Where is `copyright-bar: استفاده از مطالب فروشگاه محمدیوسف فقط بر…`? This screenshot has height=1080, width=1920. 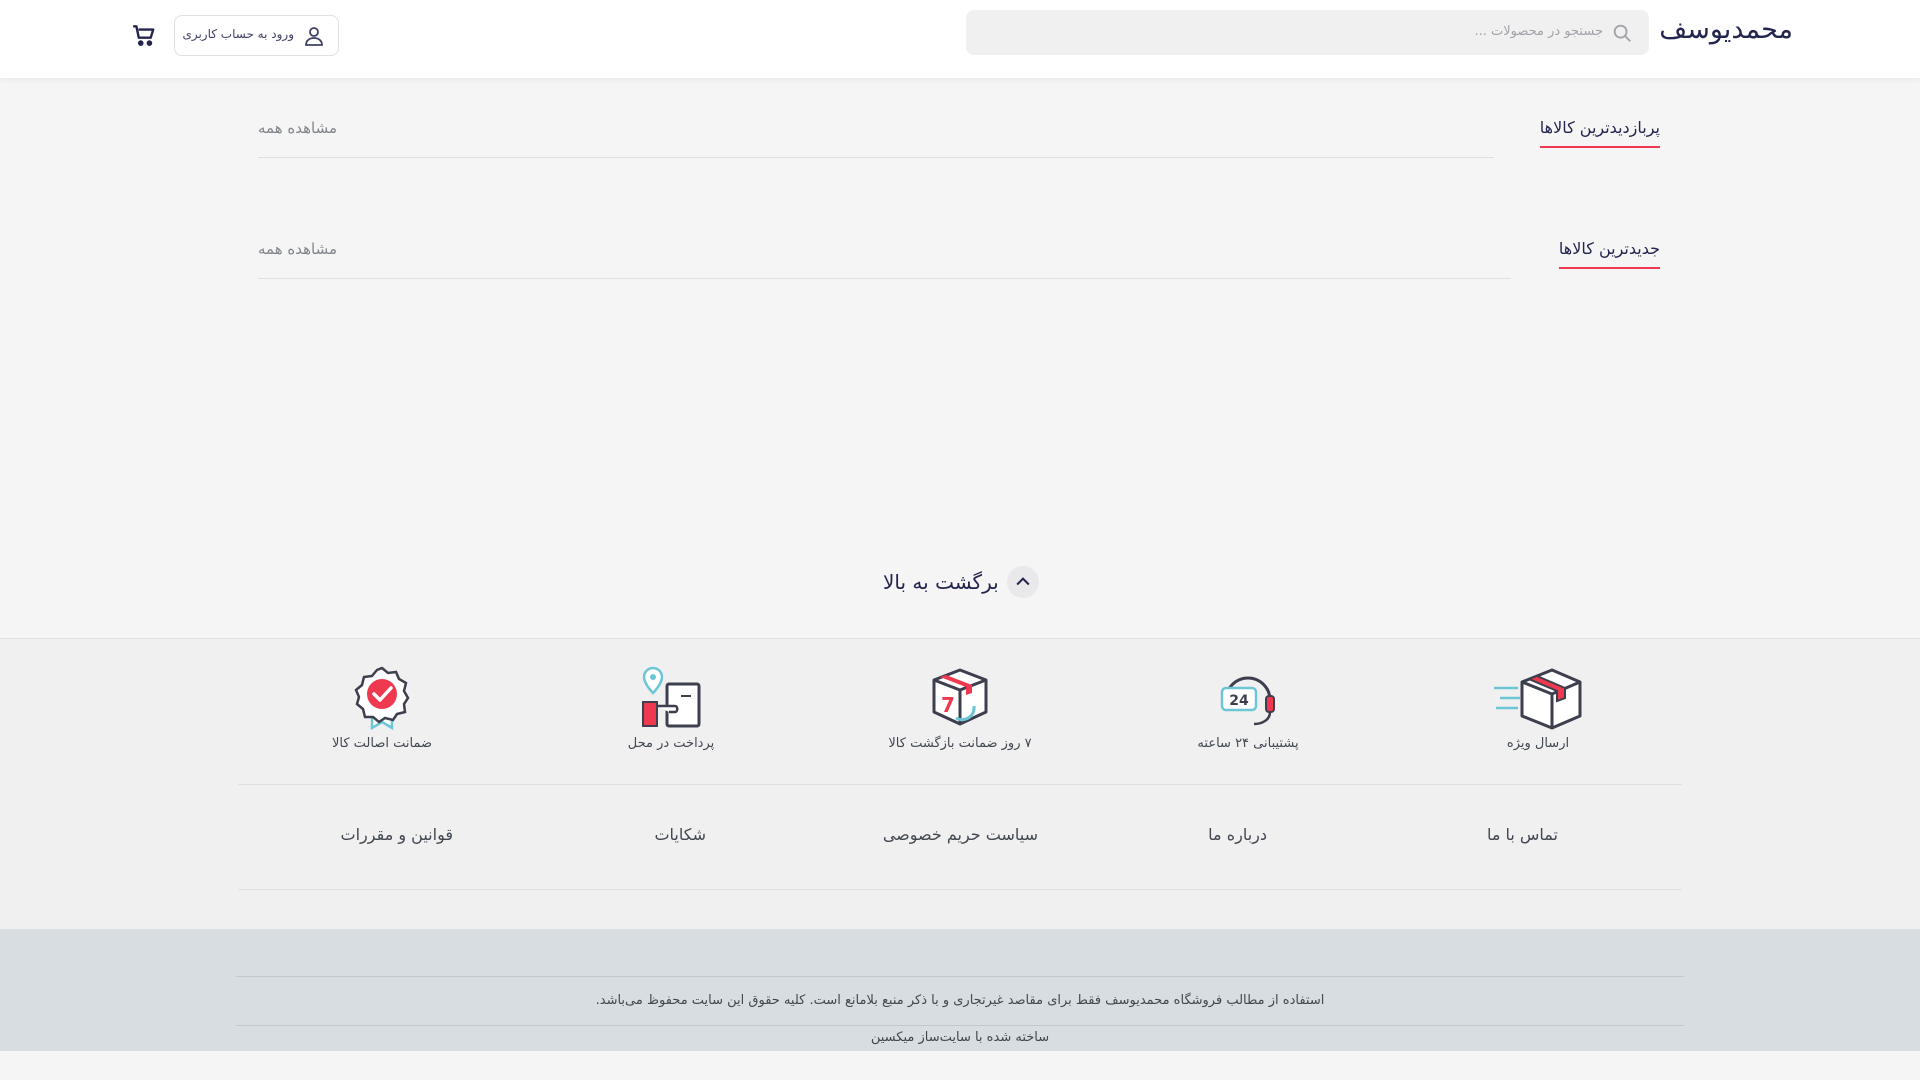 copyright-bar: استفاده از مطالب فروشگاه محمدیوسف فقط بر… is located at coordinates (960, 990).